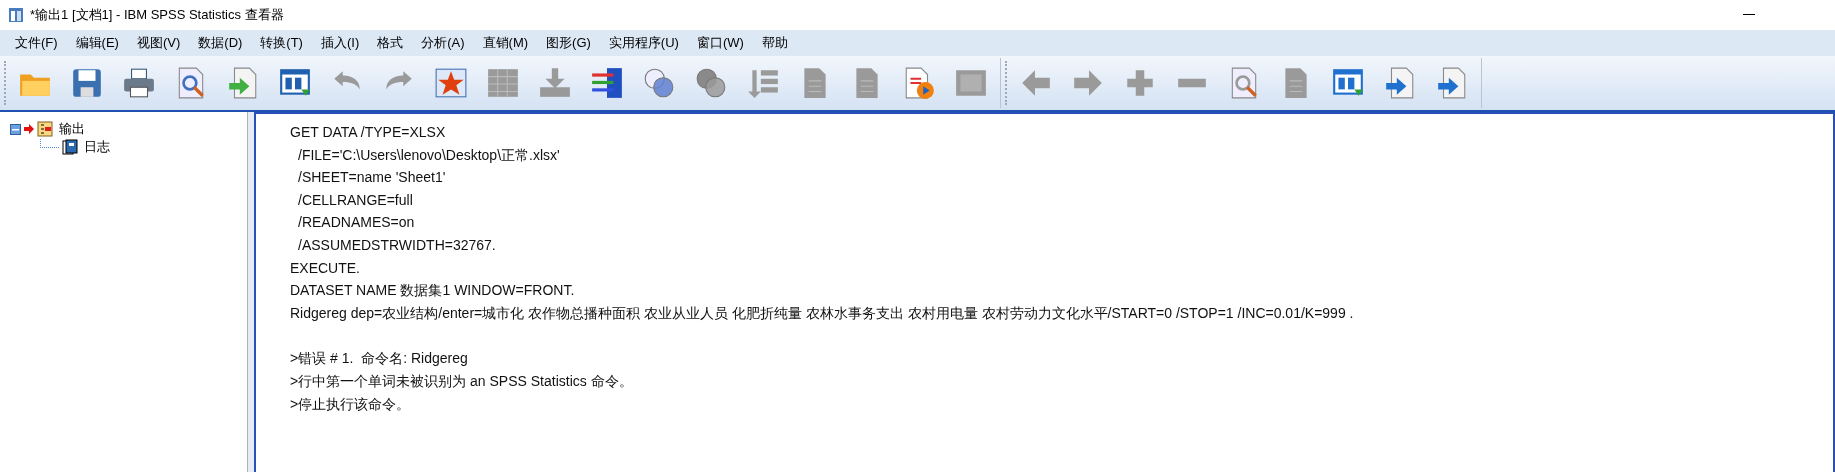 This screenshot has width=1835, height=472. Describe the element at coordinates (29, 129) in the screenshot. I see `arrow-icon` at that location.